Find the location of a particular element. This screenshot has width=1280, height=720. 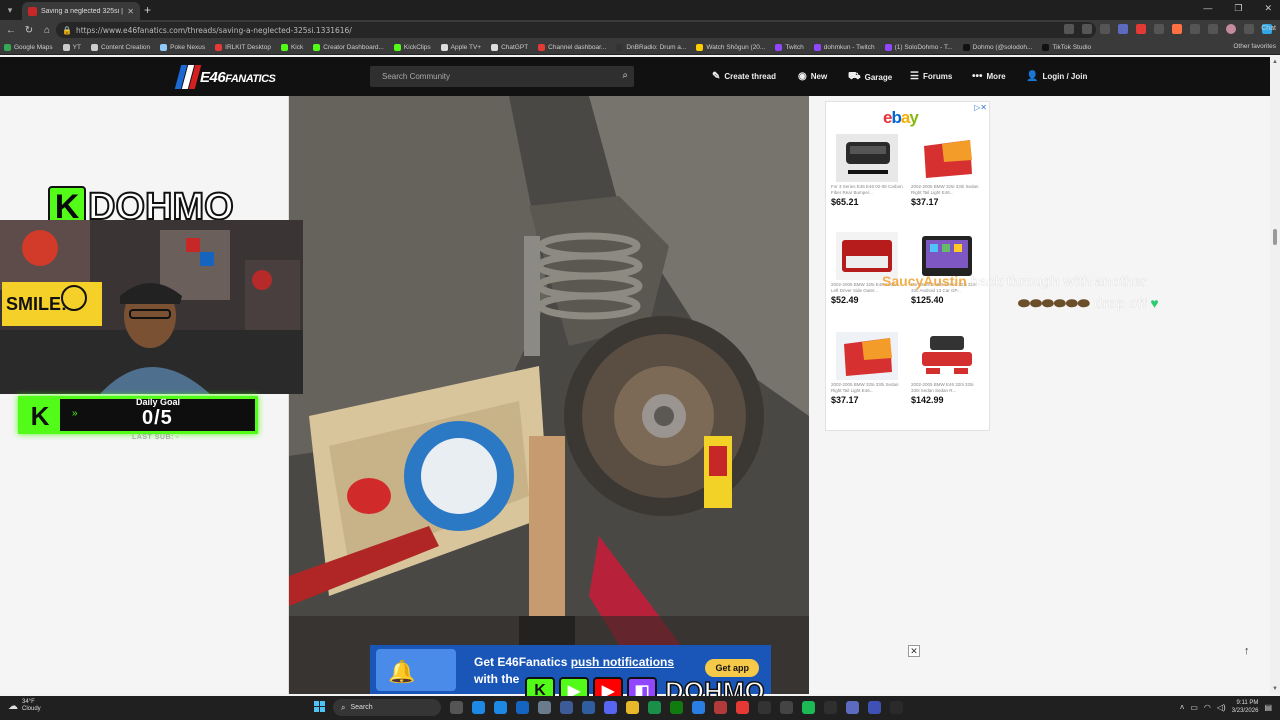

bookmark-item: IRLKIT Desktop is located at coordinates (243, 47).